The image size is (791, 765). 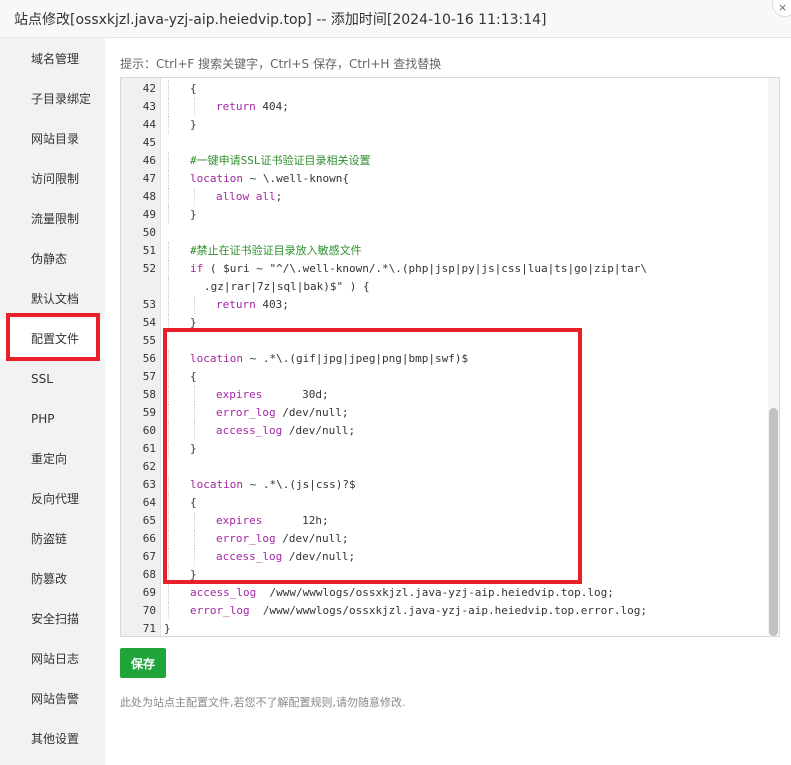 What do you see at coordinates (441, 233) in the screenshot?
I see `code-line: 50` at bounding box center [441, 233].